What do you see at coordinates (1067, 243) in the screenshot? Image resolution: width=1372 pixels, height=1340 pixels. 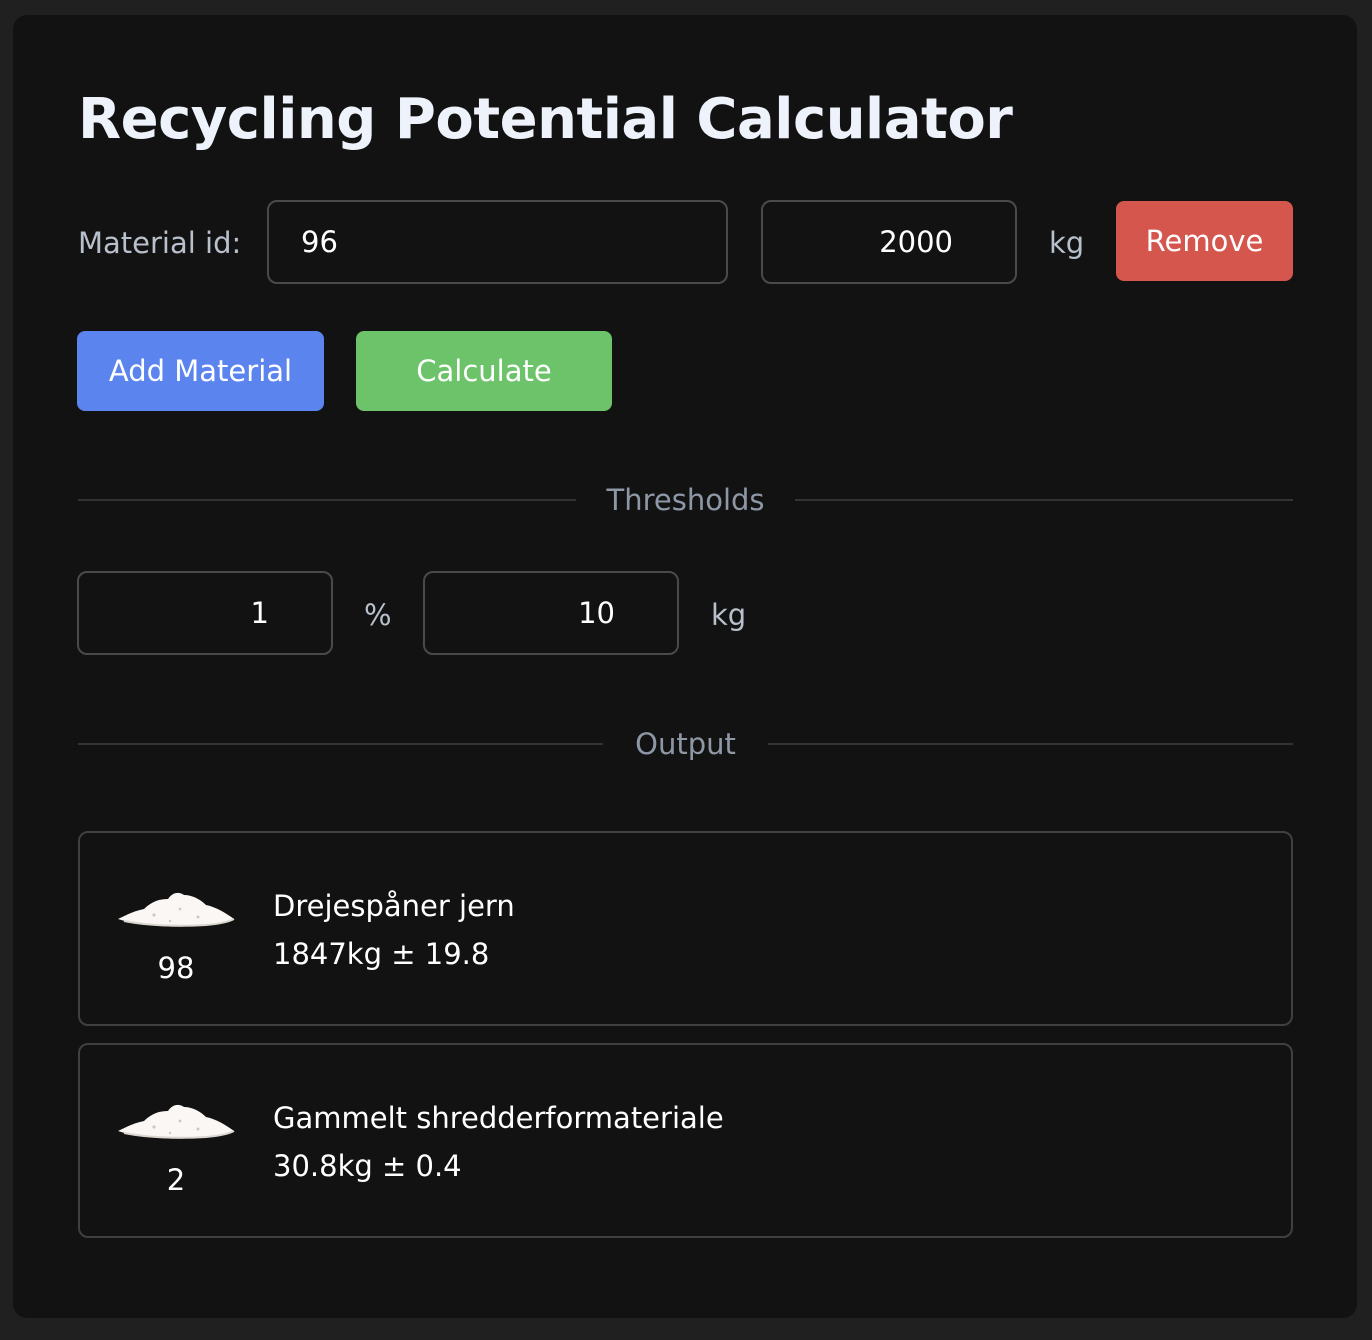 I see `material-weight-unit: kg` at bounding box center [1067, 243].